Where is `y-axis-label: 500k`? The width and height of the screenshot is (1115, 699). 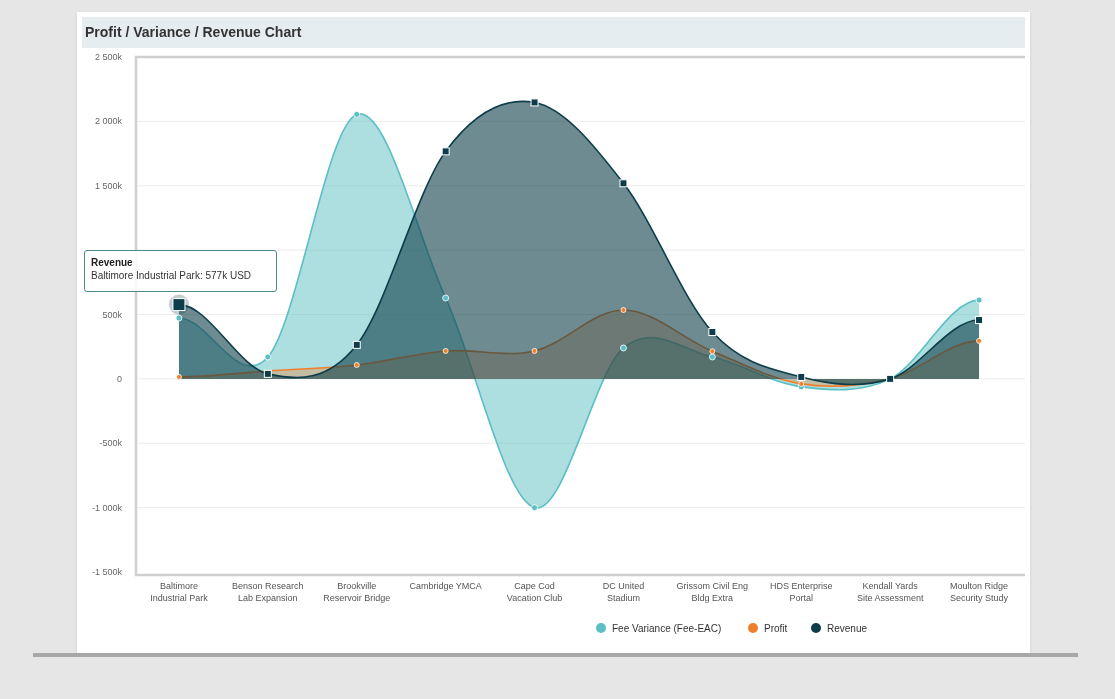
y-axis-label: 500k is located at coordinates (112, 314).